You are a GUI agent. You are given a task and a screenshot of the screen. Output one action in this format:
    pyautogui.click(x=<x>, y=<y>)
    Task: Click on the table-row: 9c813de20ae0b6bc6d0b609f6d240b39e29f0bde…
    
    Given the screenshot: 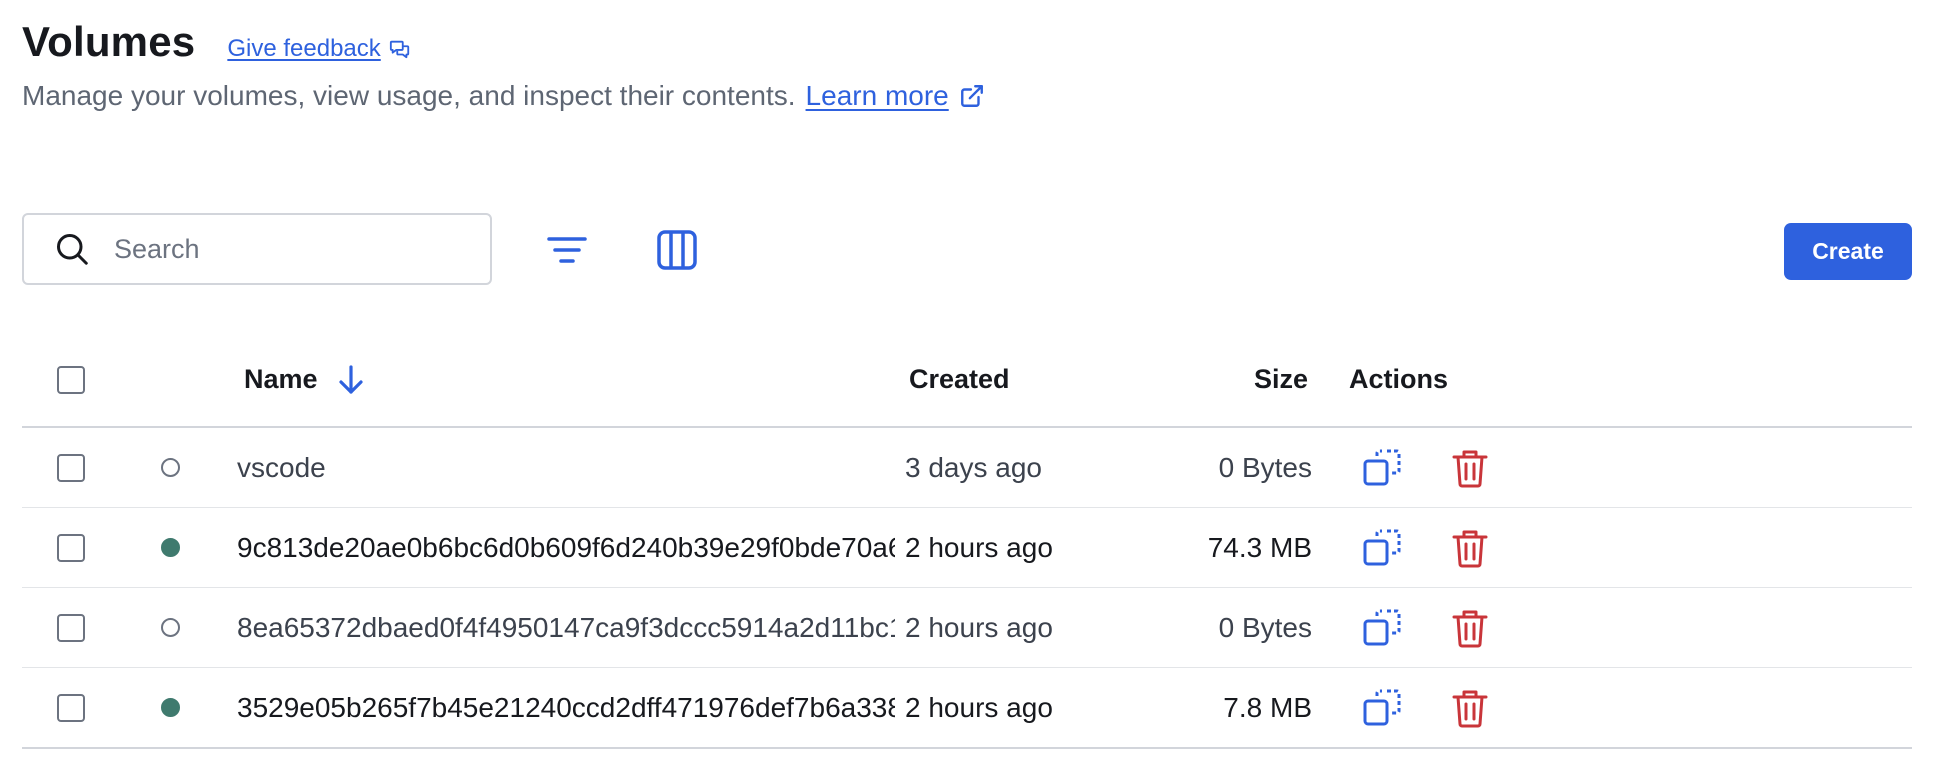 What is the action you would take?
    pyautogui.click(x=967, y=548)
    